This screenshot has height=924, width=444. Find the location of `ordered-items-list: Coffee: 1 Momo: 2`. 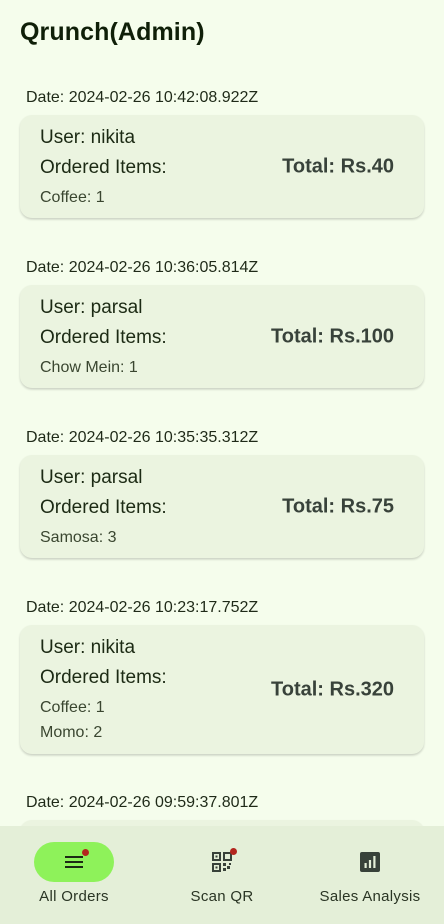

ordered-items-list: Coffee: 1 Momo: 2 is located at coordinates (72, 724).